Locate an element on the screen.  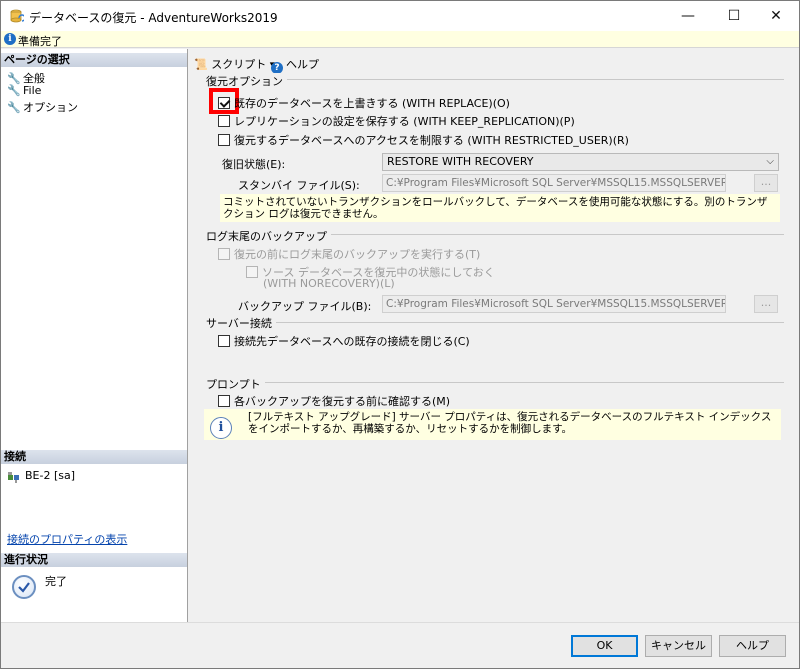
status-bar: i 準備完了 is located at coordinates (400, 39).